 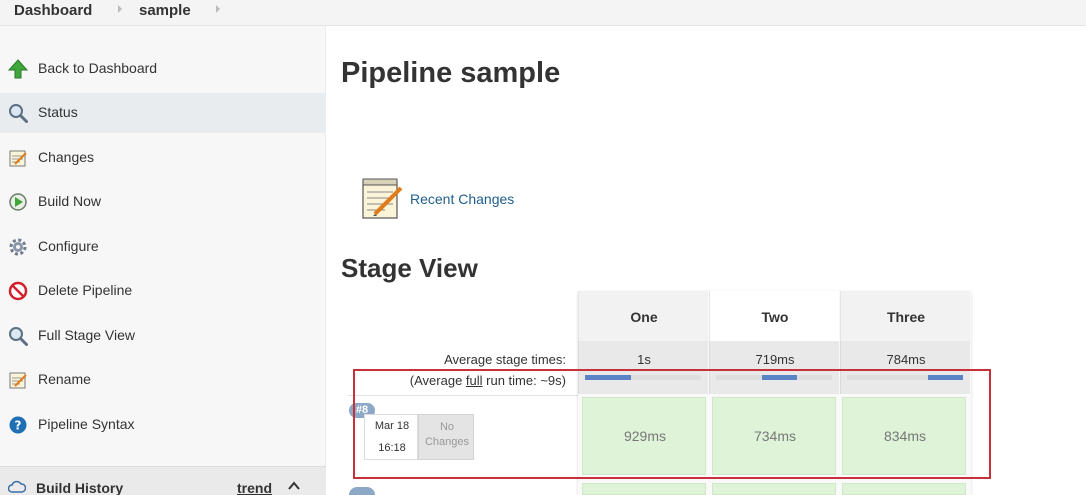 What do you see at coordinates (163, 247) in the screenshot?
I see `sidebar-item-configure: Configure` at bounding box center [163, 247].